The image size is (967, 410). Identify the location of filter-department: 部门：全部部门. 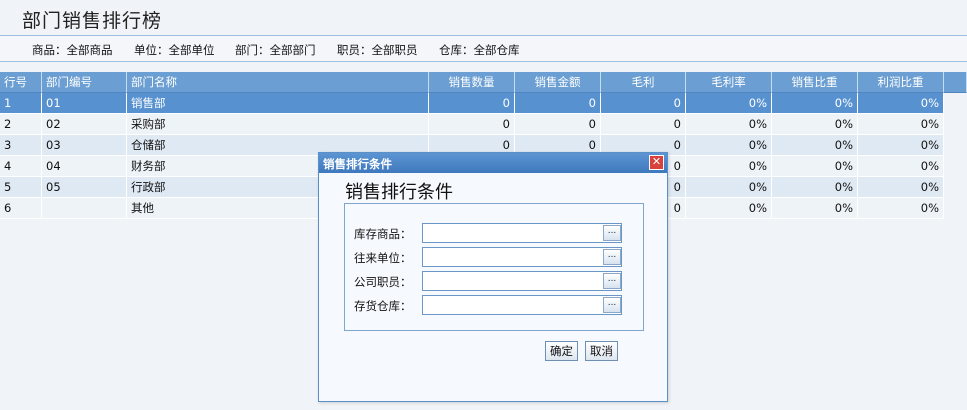
(275, 50).